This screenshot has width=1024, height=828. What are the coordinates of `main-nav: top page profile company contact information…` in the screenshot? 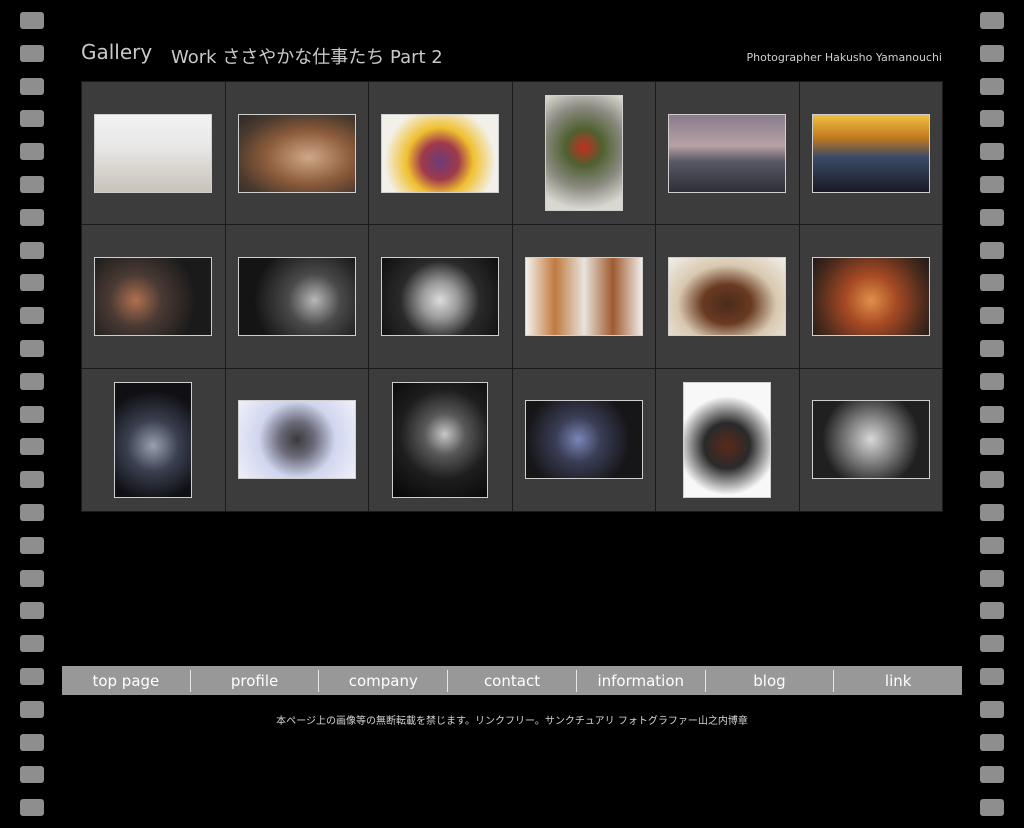 It's located at (512, 680).